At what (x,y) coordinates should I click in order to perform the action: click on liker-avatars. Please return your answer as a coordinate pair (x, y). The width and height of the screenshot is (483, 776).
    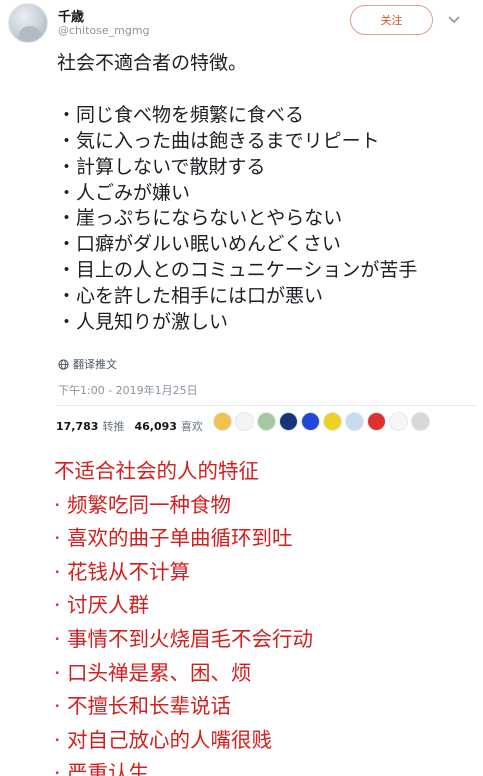
    Looking at the image, I should click on (321, 421).